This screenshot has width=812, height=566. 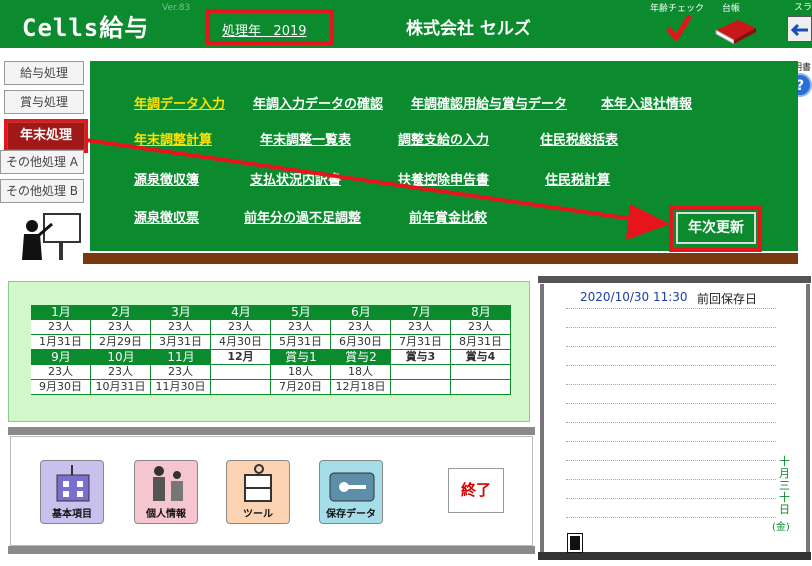 I want to click on building-icon, so click(x=73, y=483).